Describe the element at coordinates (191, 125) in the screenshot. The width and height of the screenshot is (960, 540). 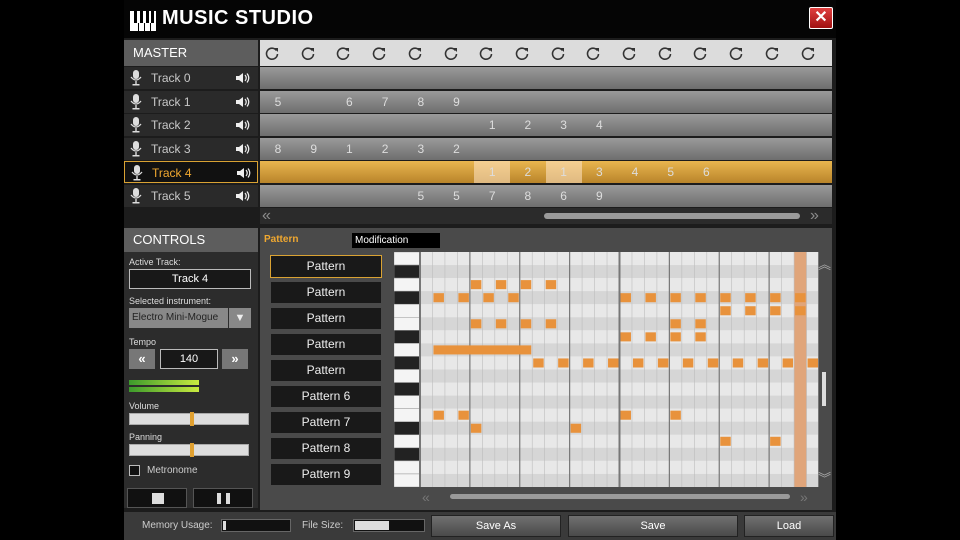
I see `track-label-2: Track 2` at that location.